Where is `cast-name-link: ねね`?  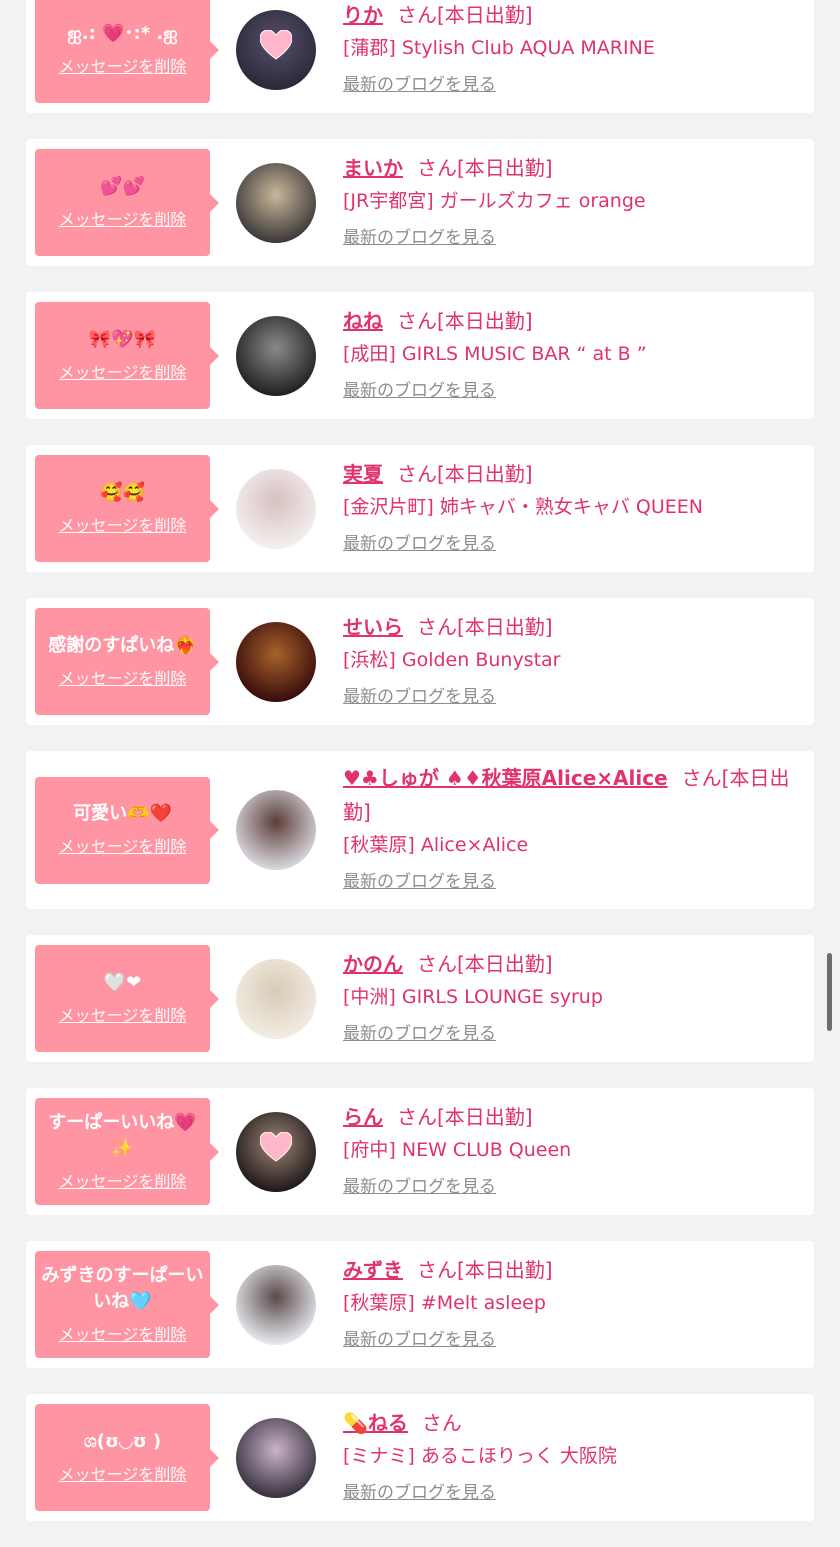 cast-name-link: ねね is located at coordinates (363, 321).